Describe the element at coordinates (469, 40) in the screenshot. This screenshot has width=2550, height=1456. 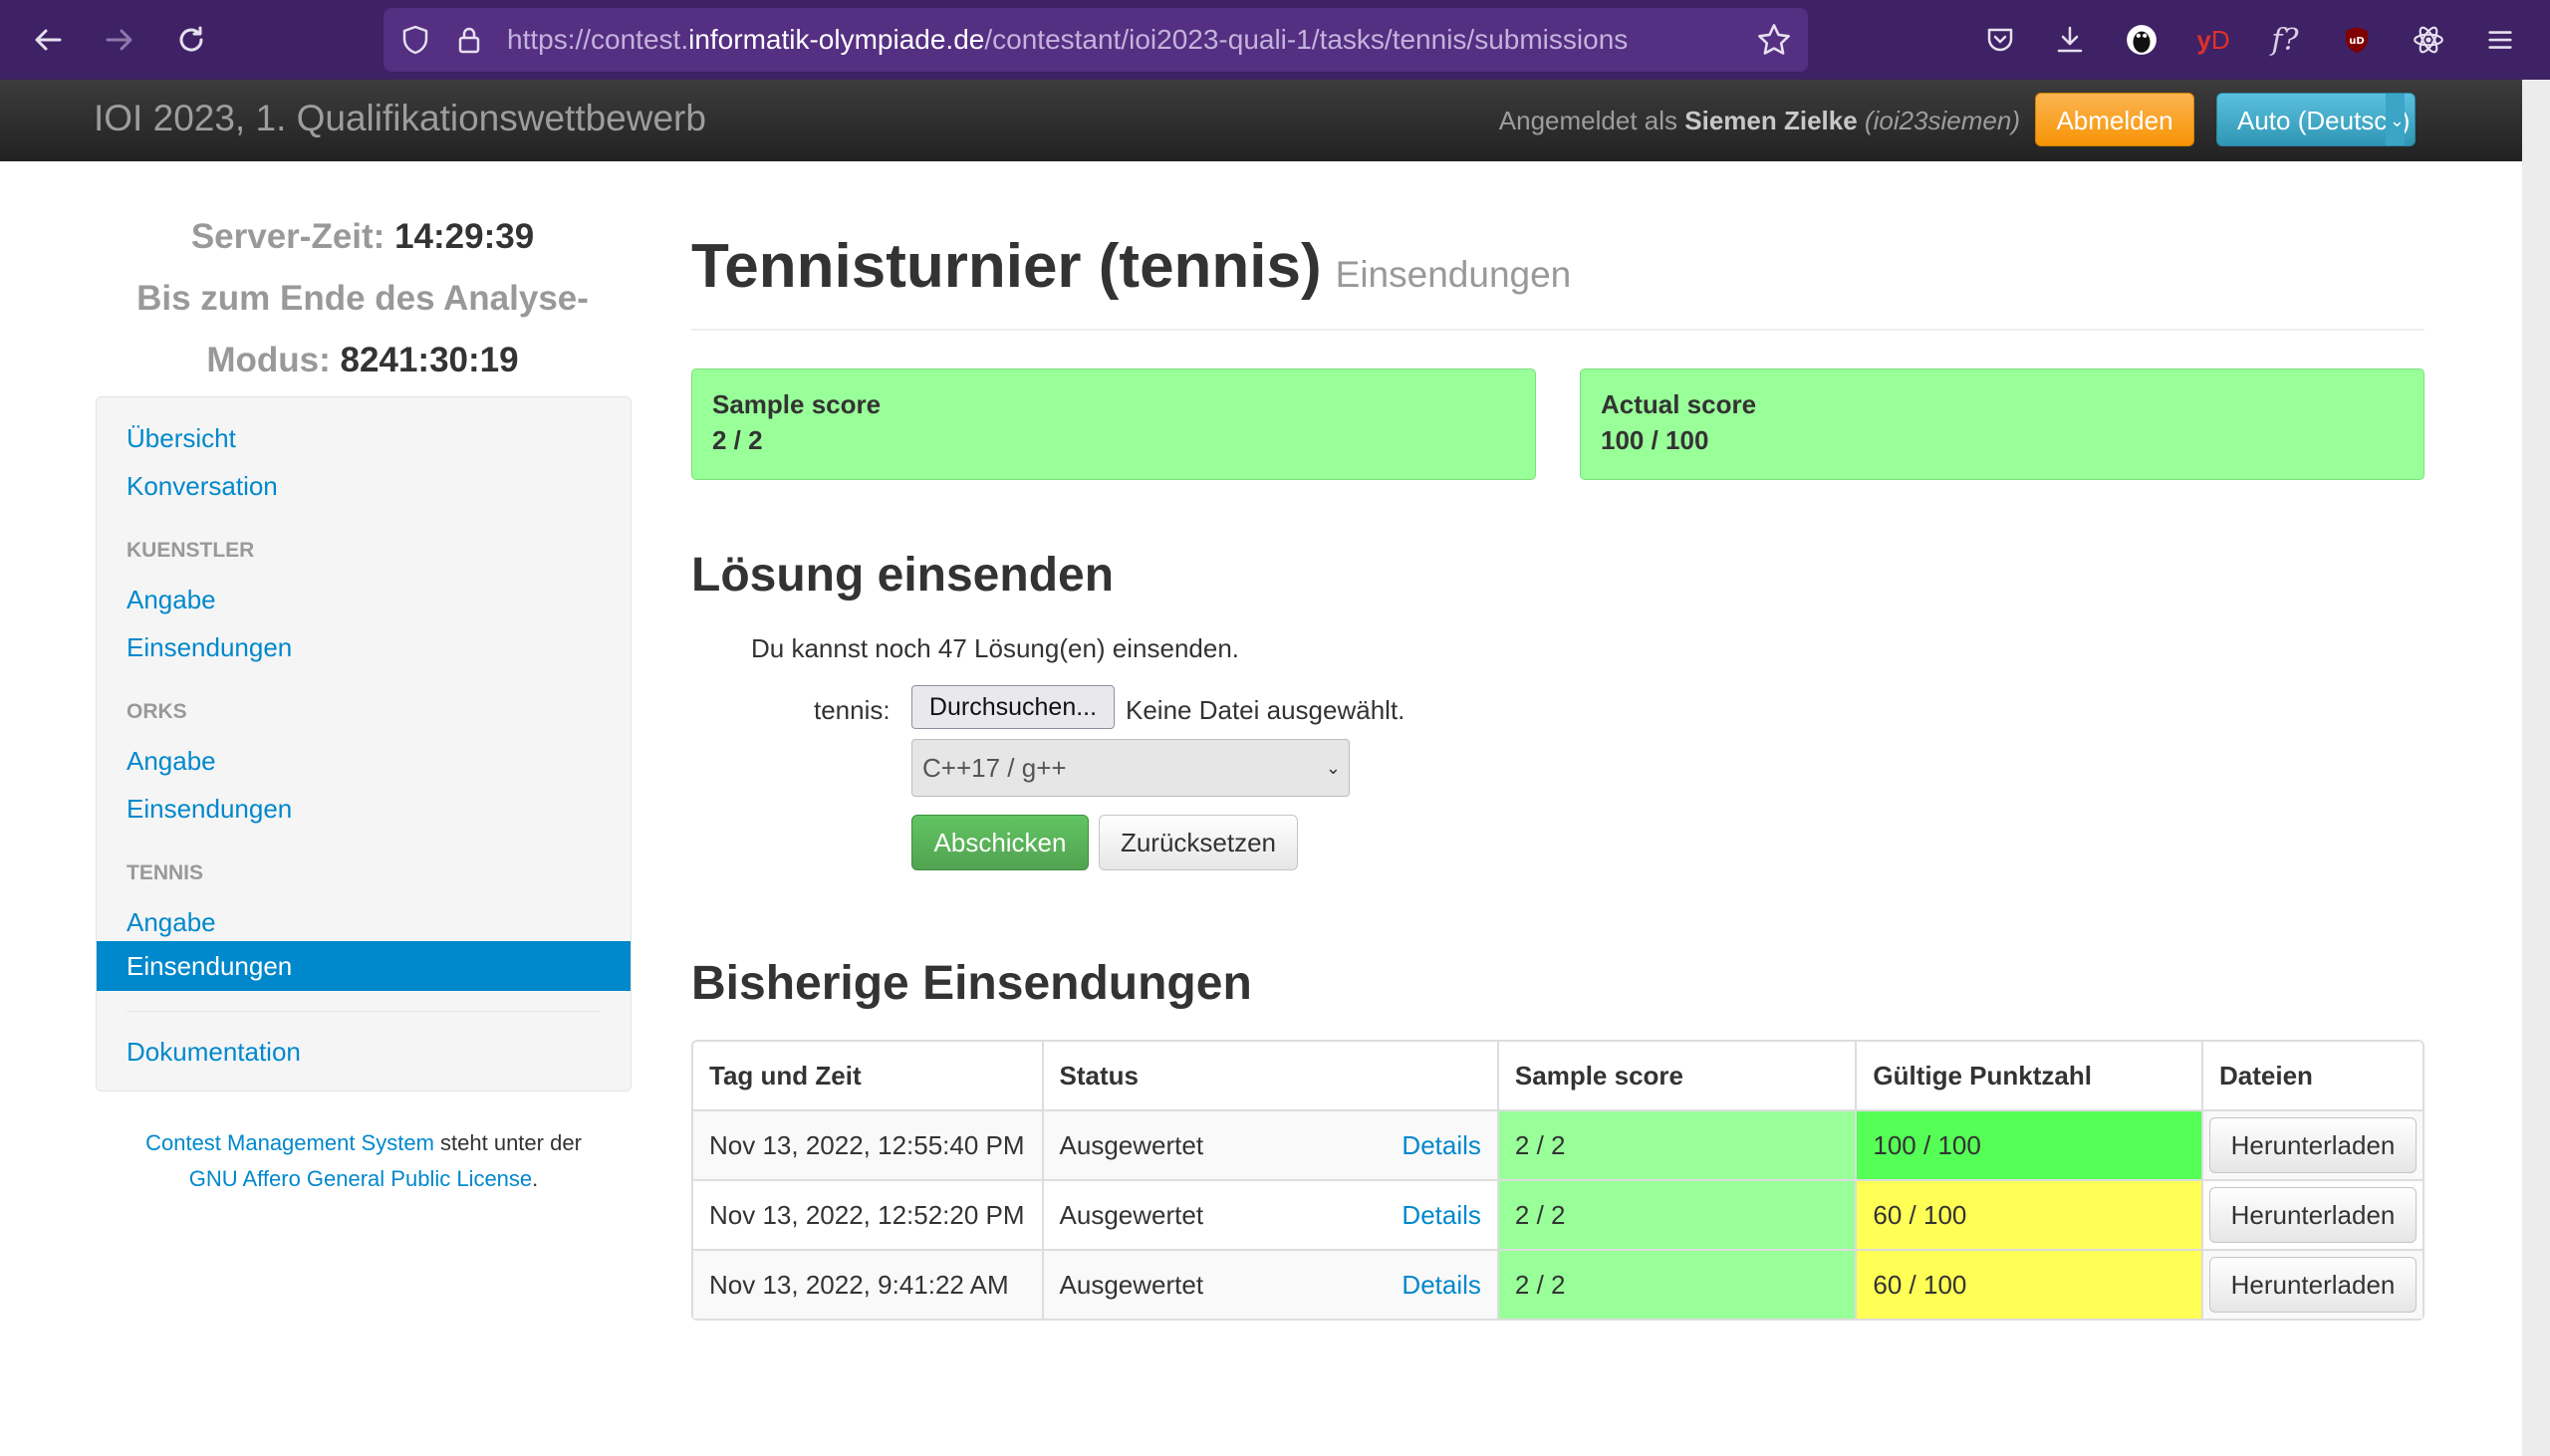
I see `lock-icon` at that location.